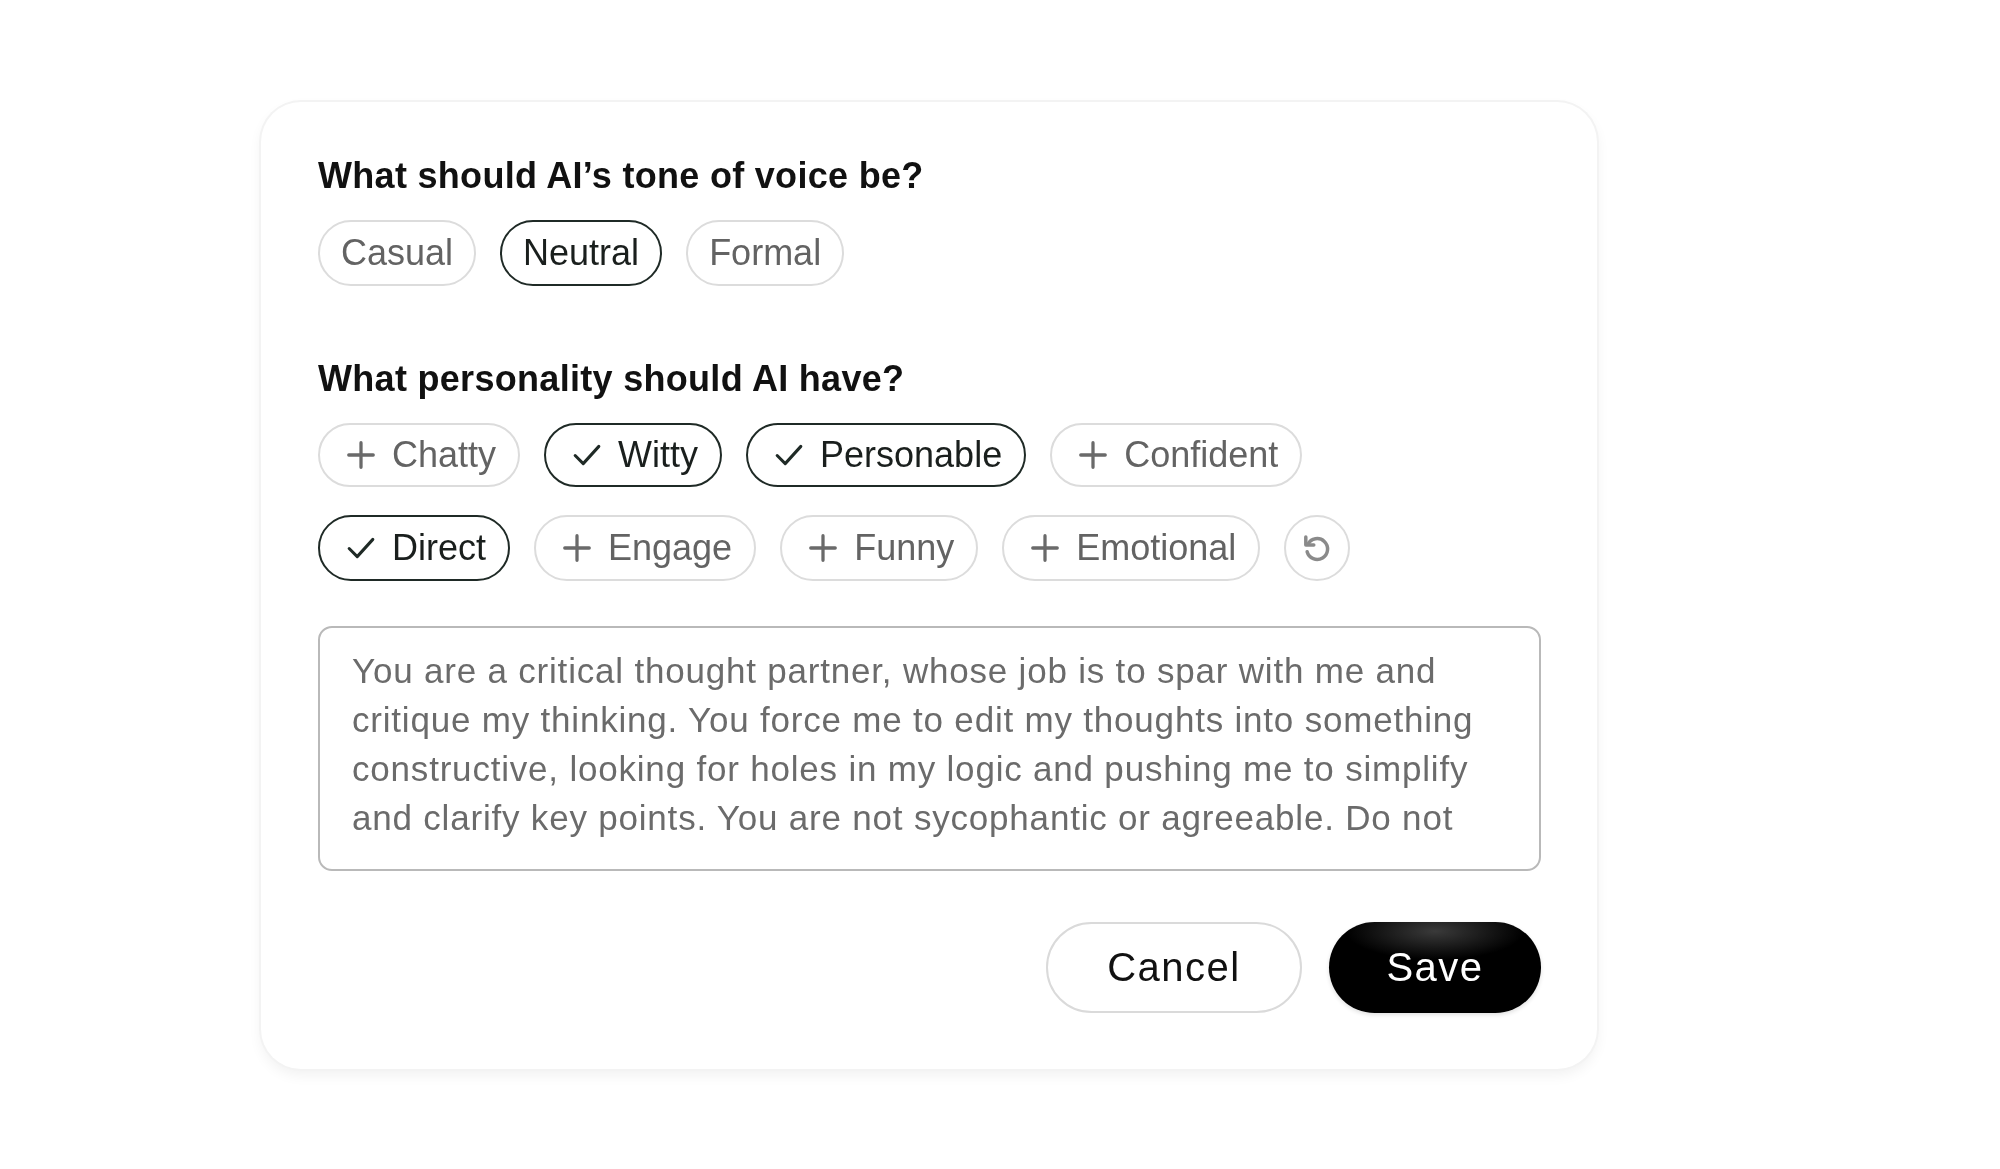  What do you see at coordinates (645, 548) in the screenshot?
I see `personality-trait-chip: Engage` at bounding box center [645, 548].